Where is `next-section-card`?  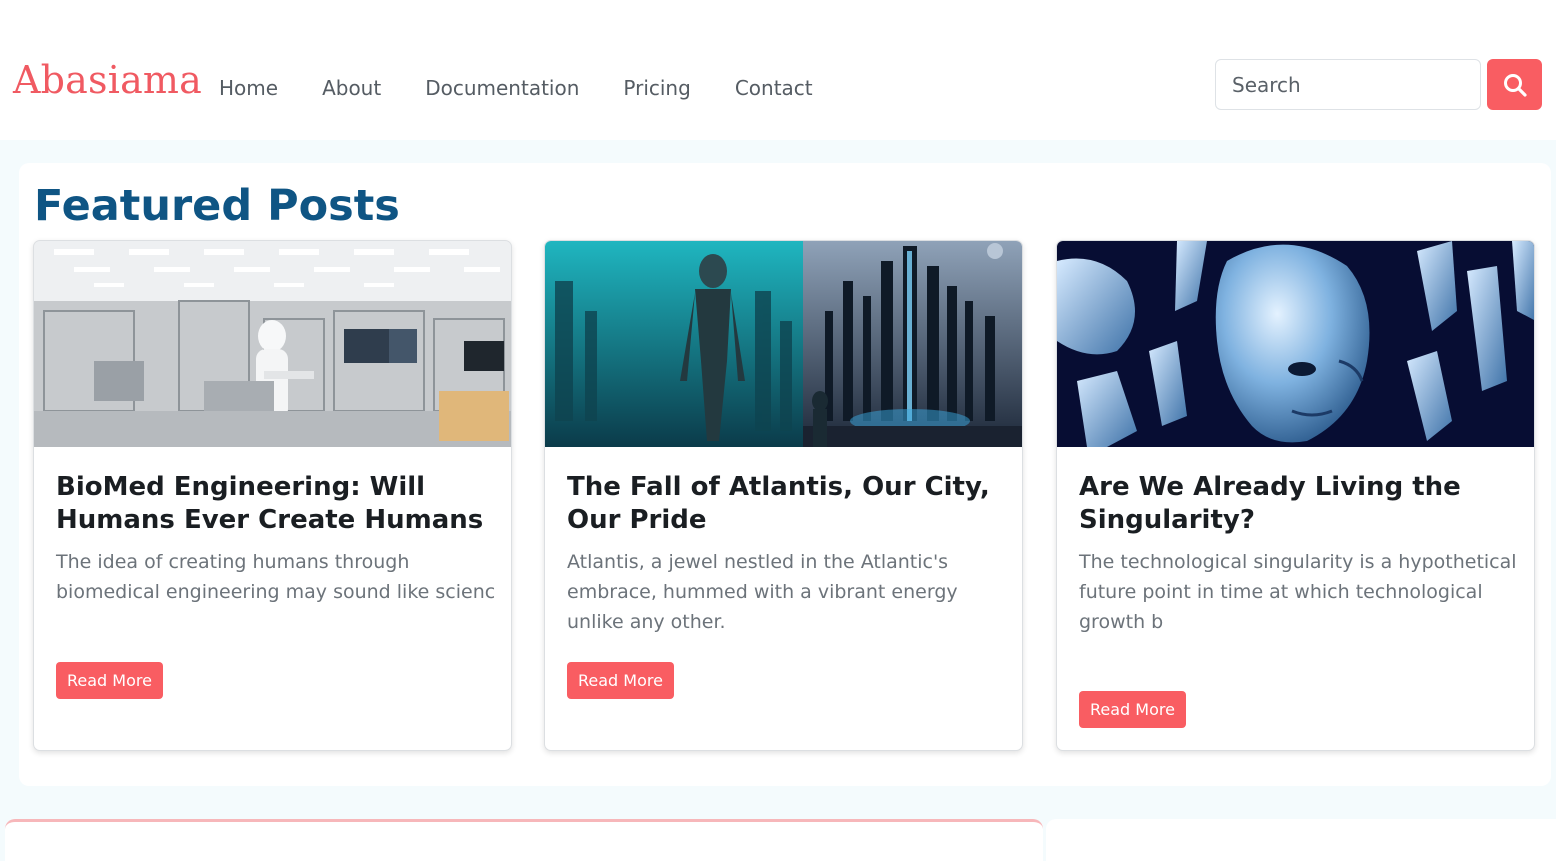
next-section-card is located at coordinates (524, 840).